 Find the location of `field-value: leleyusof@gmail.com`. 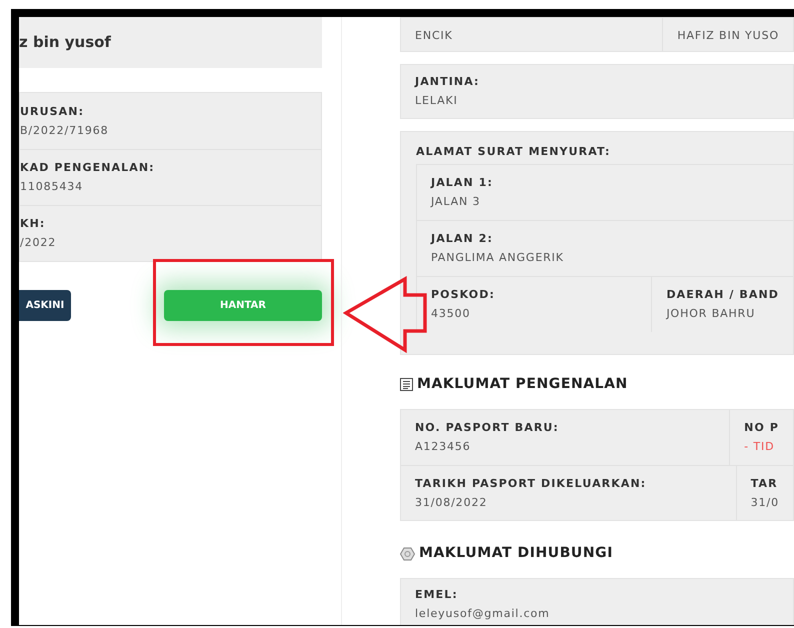

field-value: leleyusof@gmail.com is located at coordinates (483, 614).